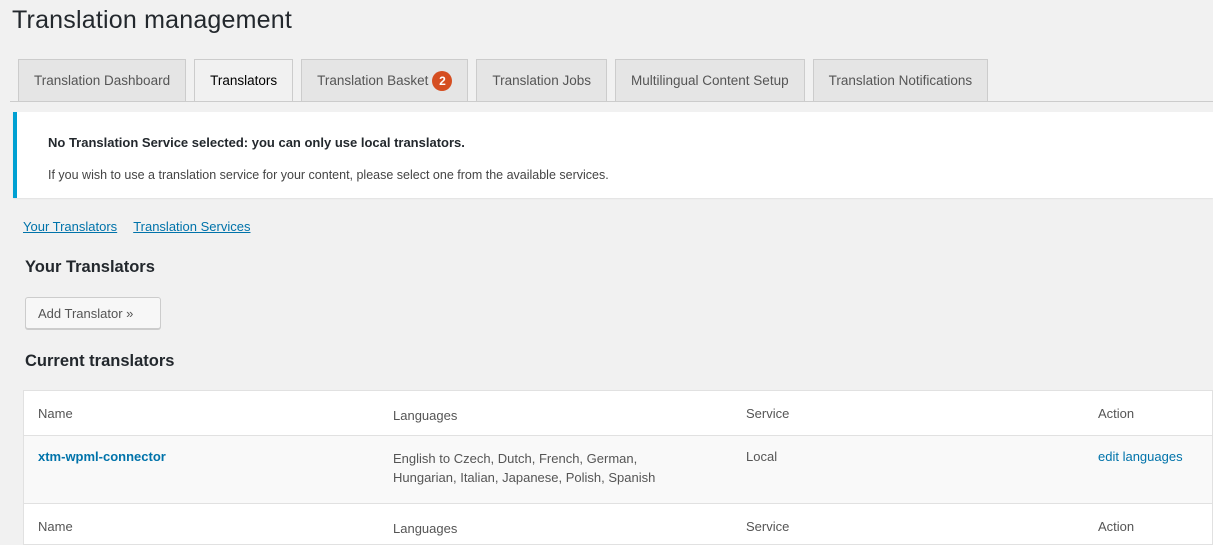 The height and width of the screenshot is (545, 1213). I want to click on your-translators-link: Your Translators, so click(70, 226).